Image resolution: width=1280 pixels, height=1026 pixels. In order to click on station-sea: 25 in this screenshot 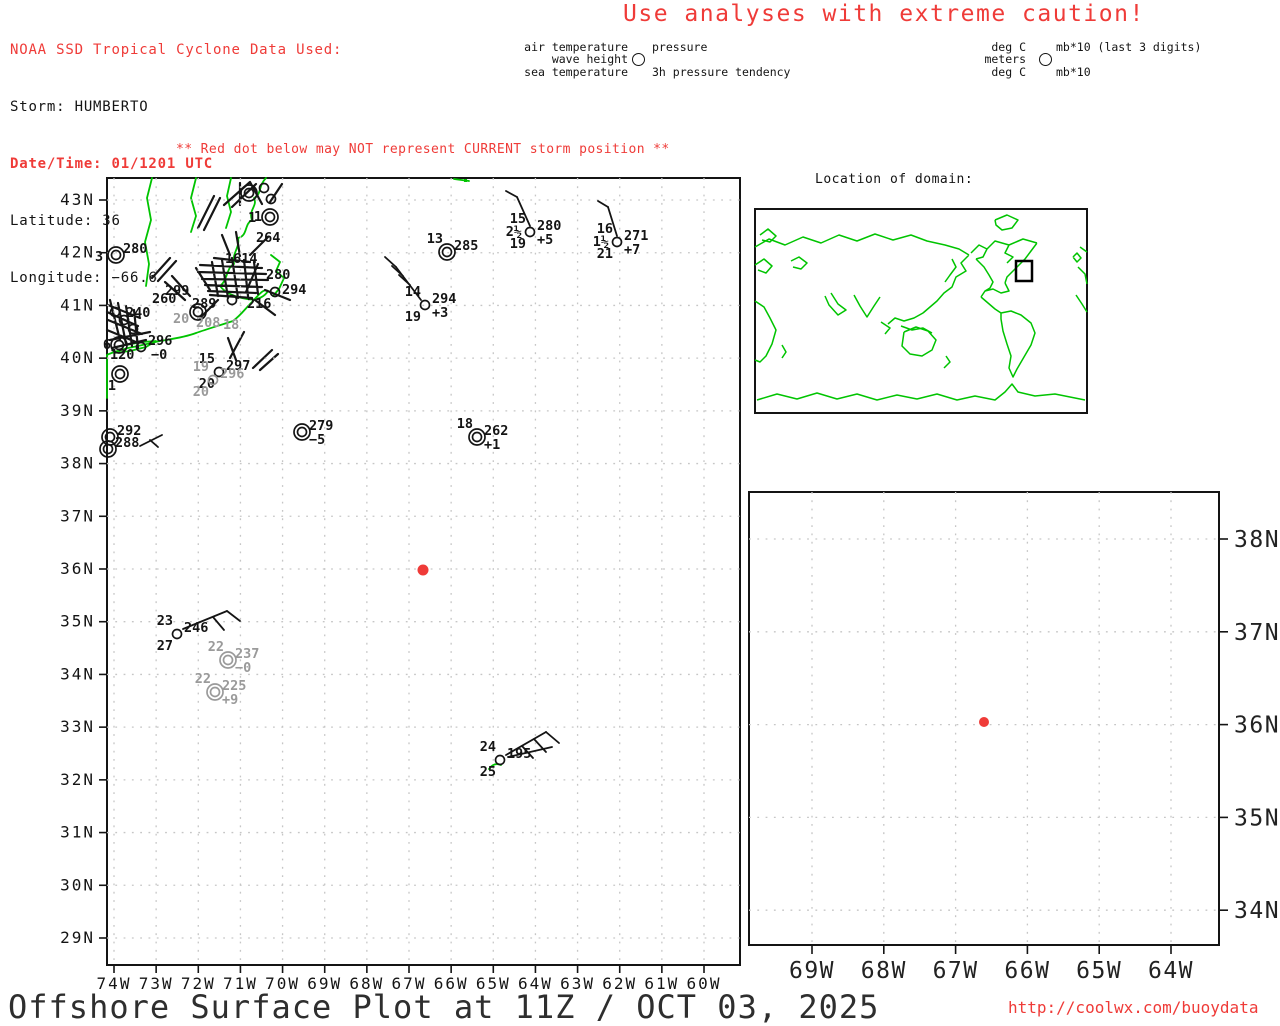, I will do `click(488, 772)`.